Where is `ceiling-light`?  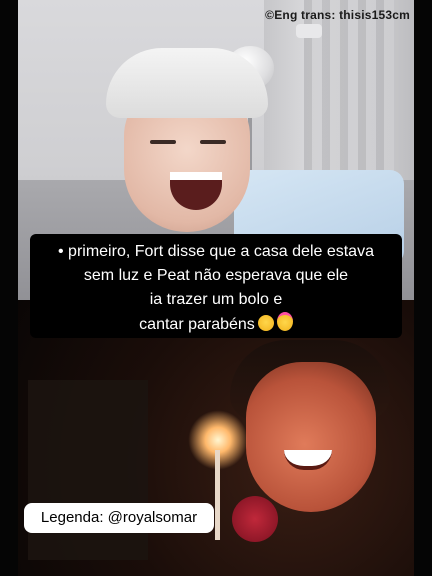
ceiling-light is located at coordinates (309, 31).